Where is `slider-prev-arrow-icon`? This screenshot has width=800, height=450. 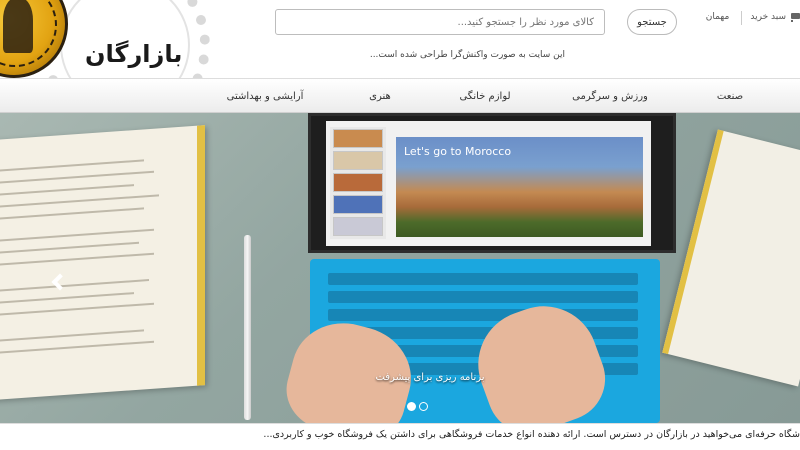 slider-prev-arrow-icon is located at coordinates (60, 282).